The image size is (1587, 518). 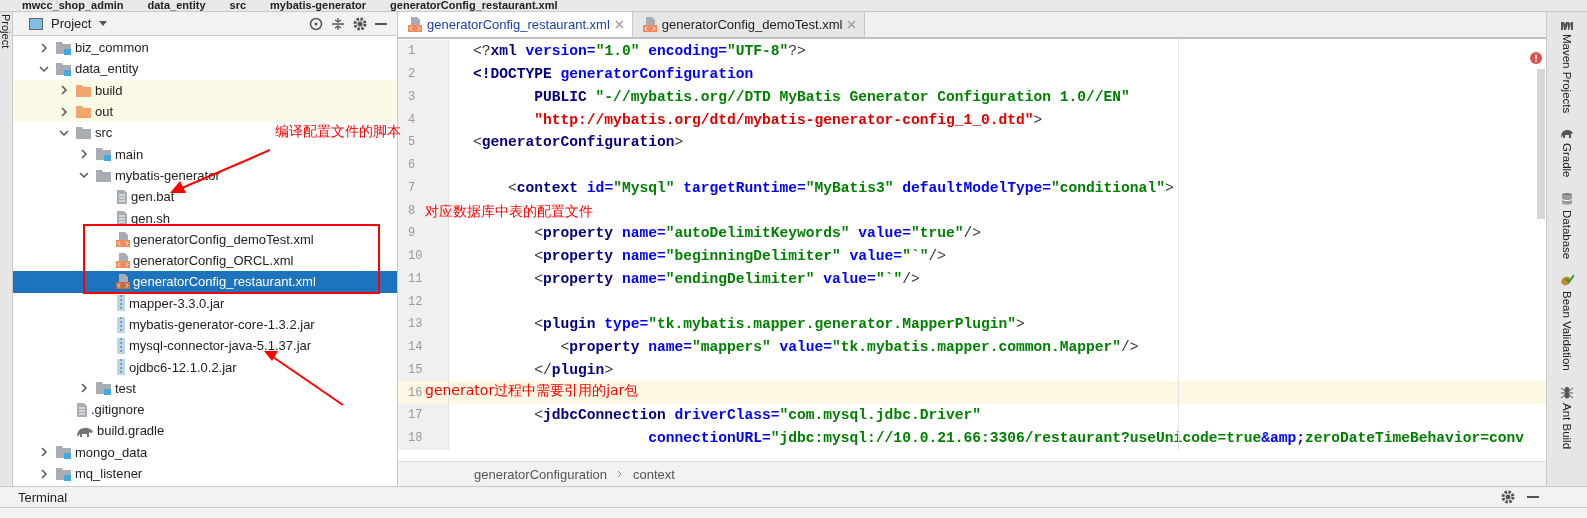 What do you see at coordinates (162, 346) in the screenshot?
I see `tree-item: mysql-connector-java-5.1.37.jar` at bounding box center [162, 346].